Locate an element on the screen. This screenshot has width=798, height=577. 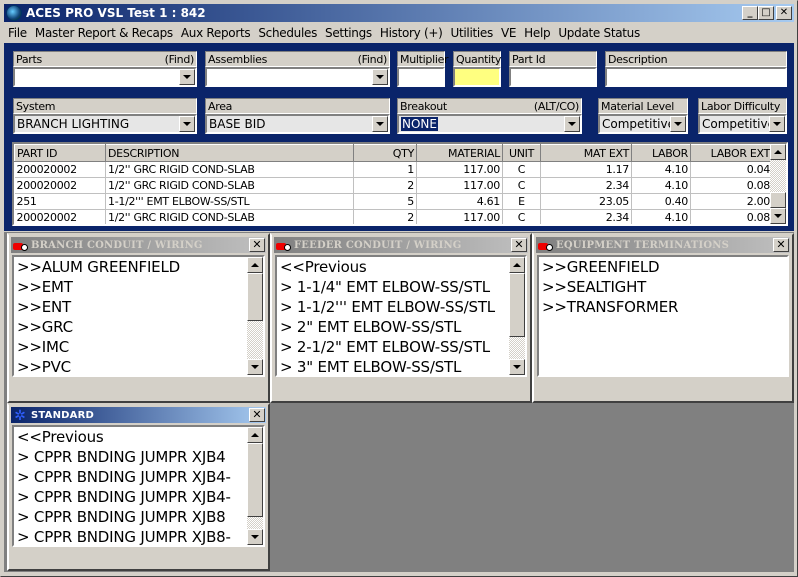
menu-history: History (+) is located at coordinates (411, 33).